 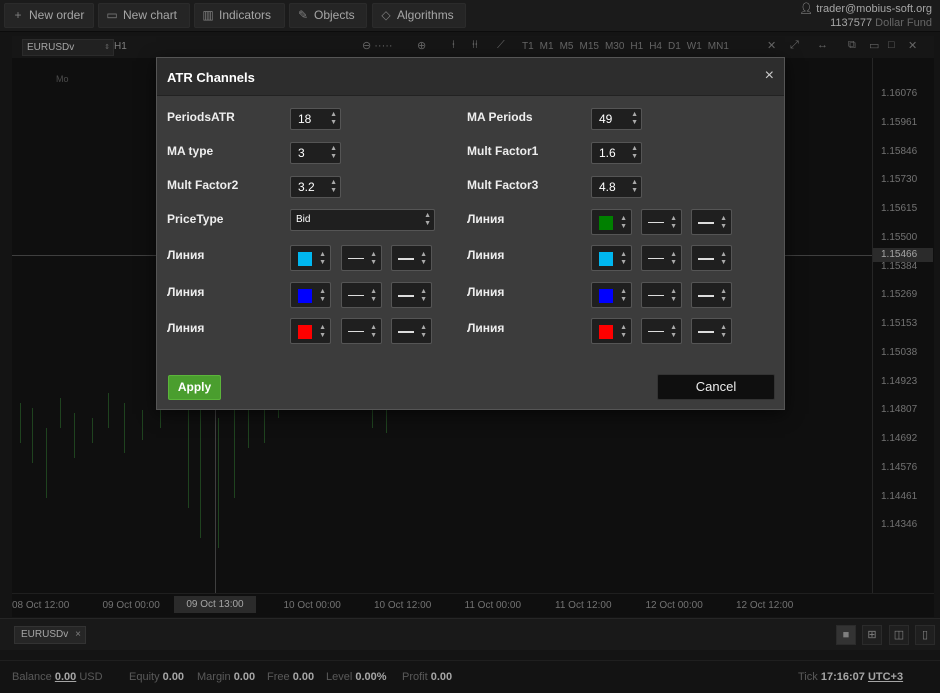 I want to click on ma-periods-label: MA Periods, so click(x=500, y=117).